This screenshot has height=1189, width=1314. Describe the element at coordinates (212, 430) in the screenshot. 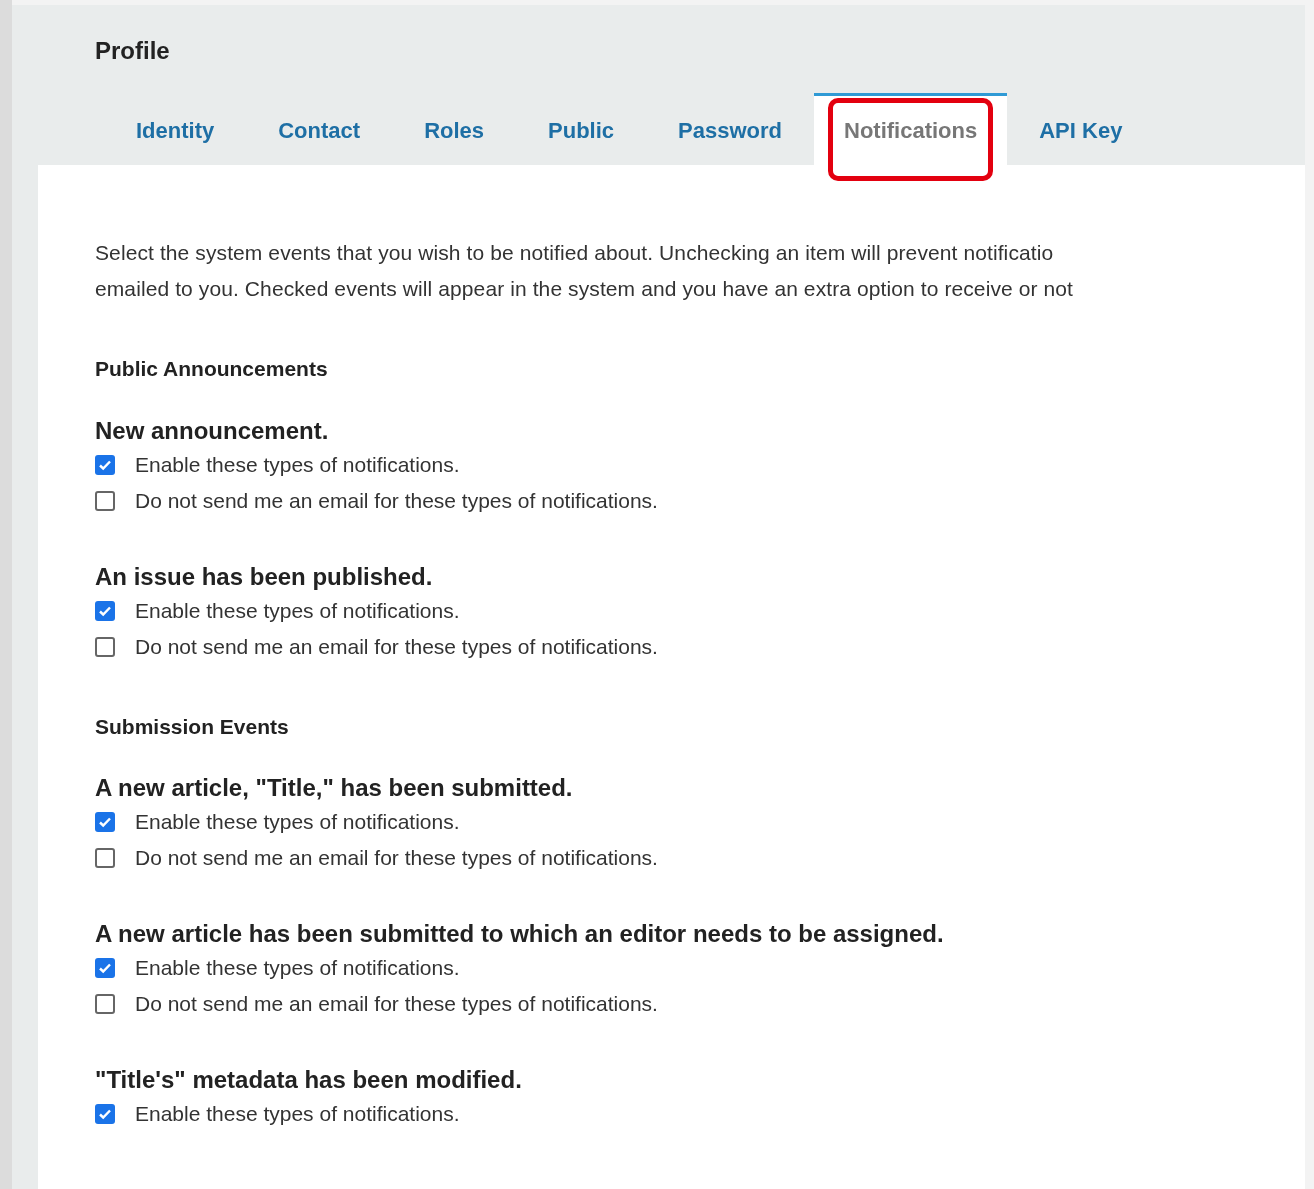

I see `event-title: New announcement.` at that location.